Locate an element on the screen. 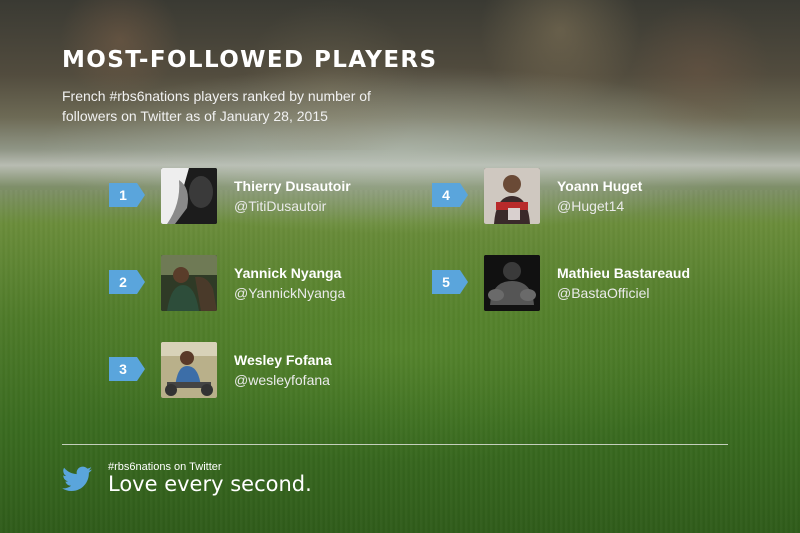 This screenshot has height=533, width=800. player-item: 5 Mathieu Bastareaud @BastaOfficiel is located at coordinates (582, 283).